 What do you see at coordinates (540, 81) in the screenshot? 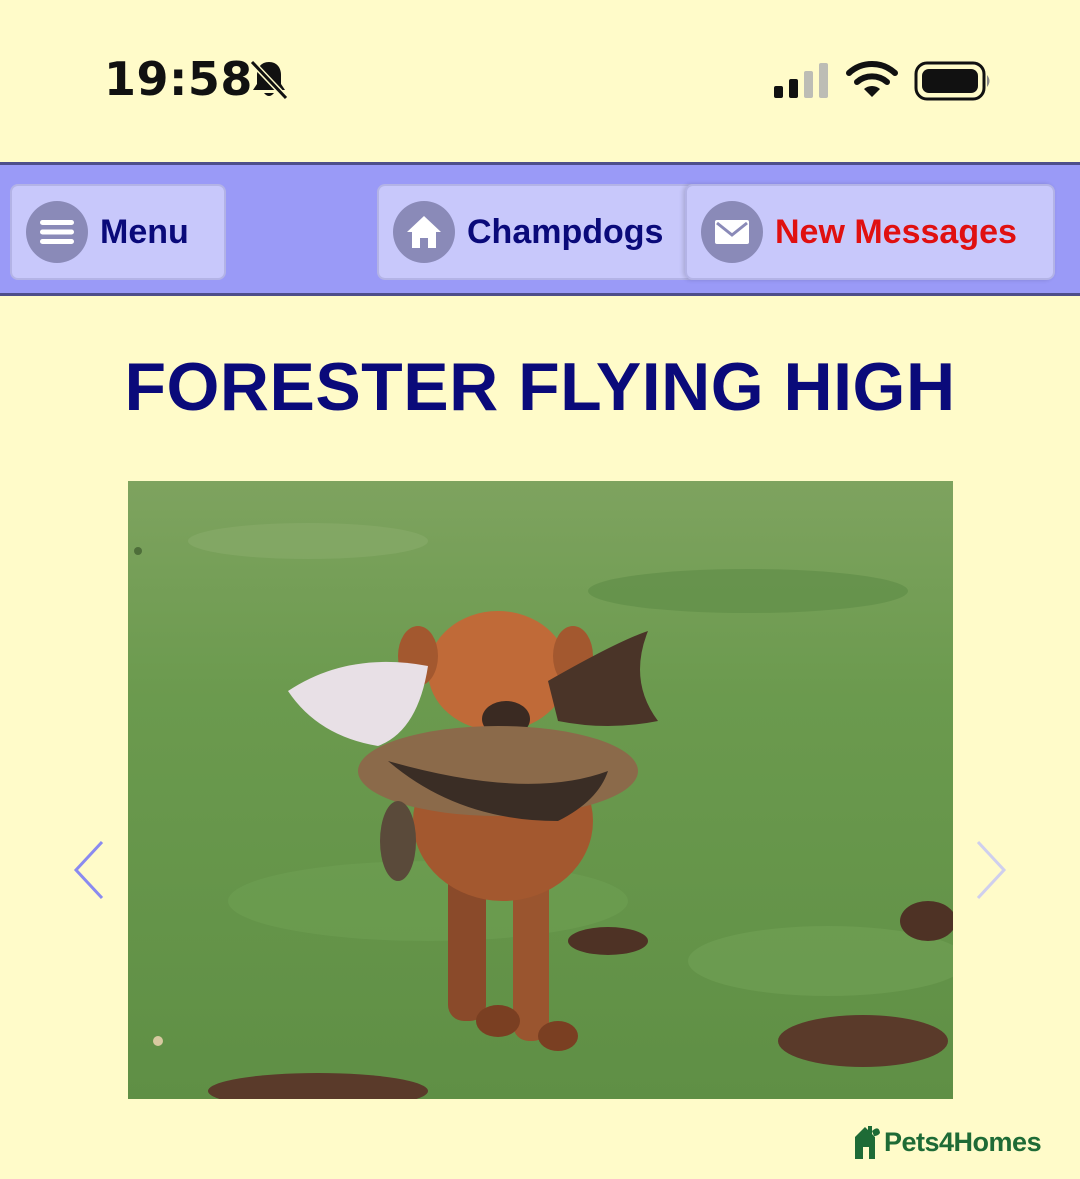
I see `status-bar: 19:58` at bounding box center [540, 81].